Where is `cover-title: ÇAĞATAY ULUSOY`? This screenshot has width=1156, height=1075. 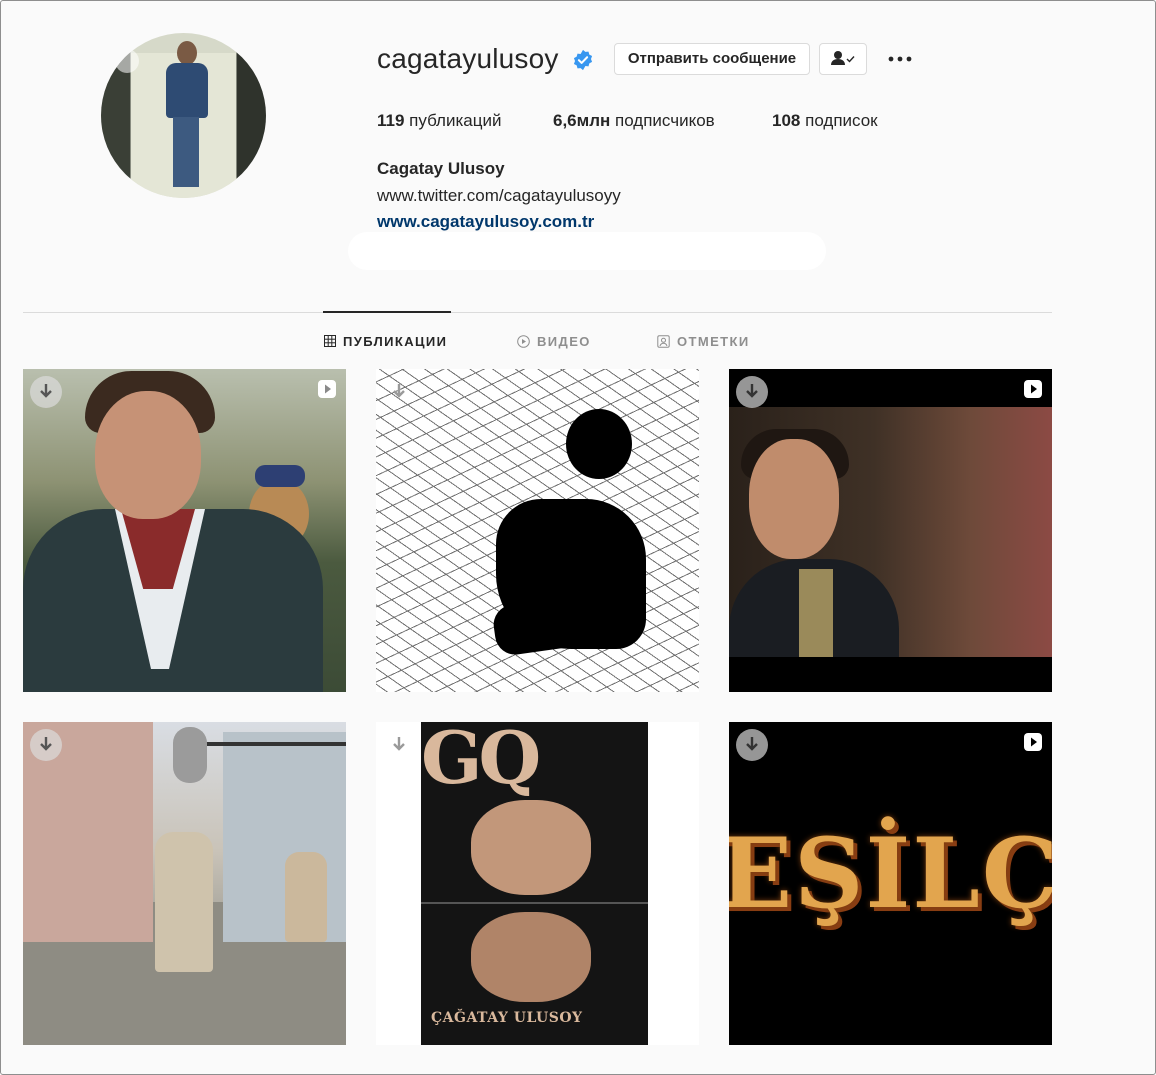 cover-title: ÇAĞATAY ULUSOY is located at coordinates (507, 1018).